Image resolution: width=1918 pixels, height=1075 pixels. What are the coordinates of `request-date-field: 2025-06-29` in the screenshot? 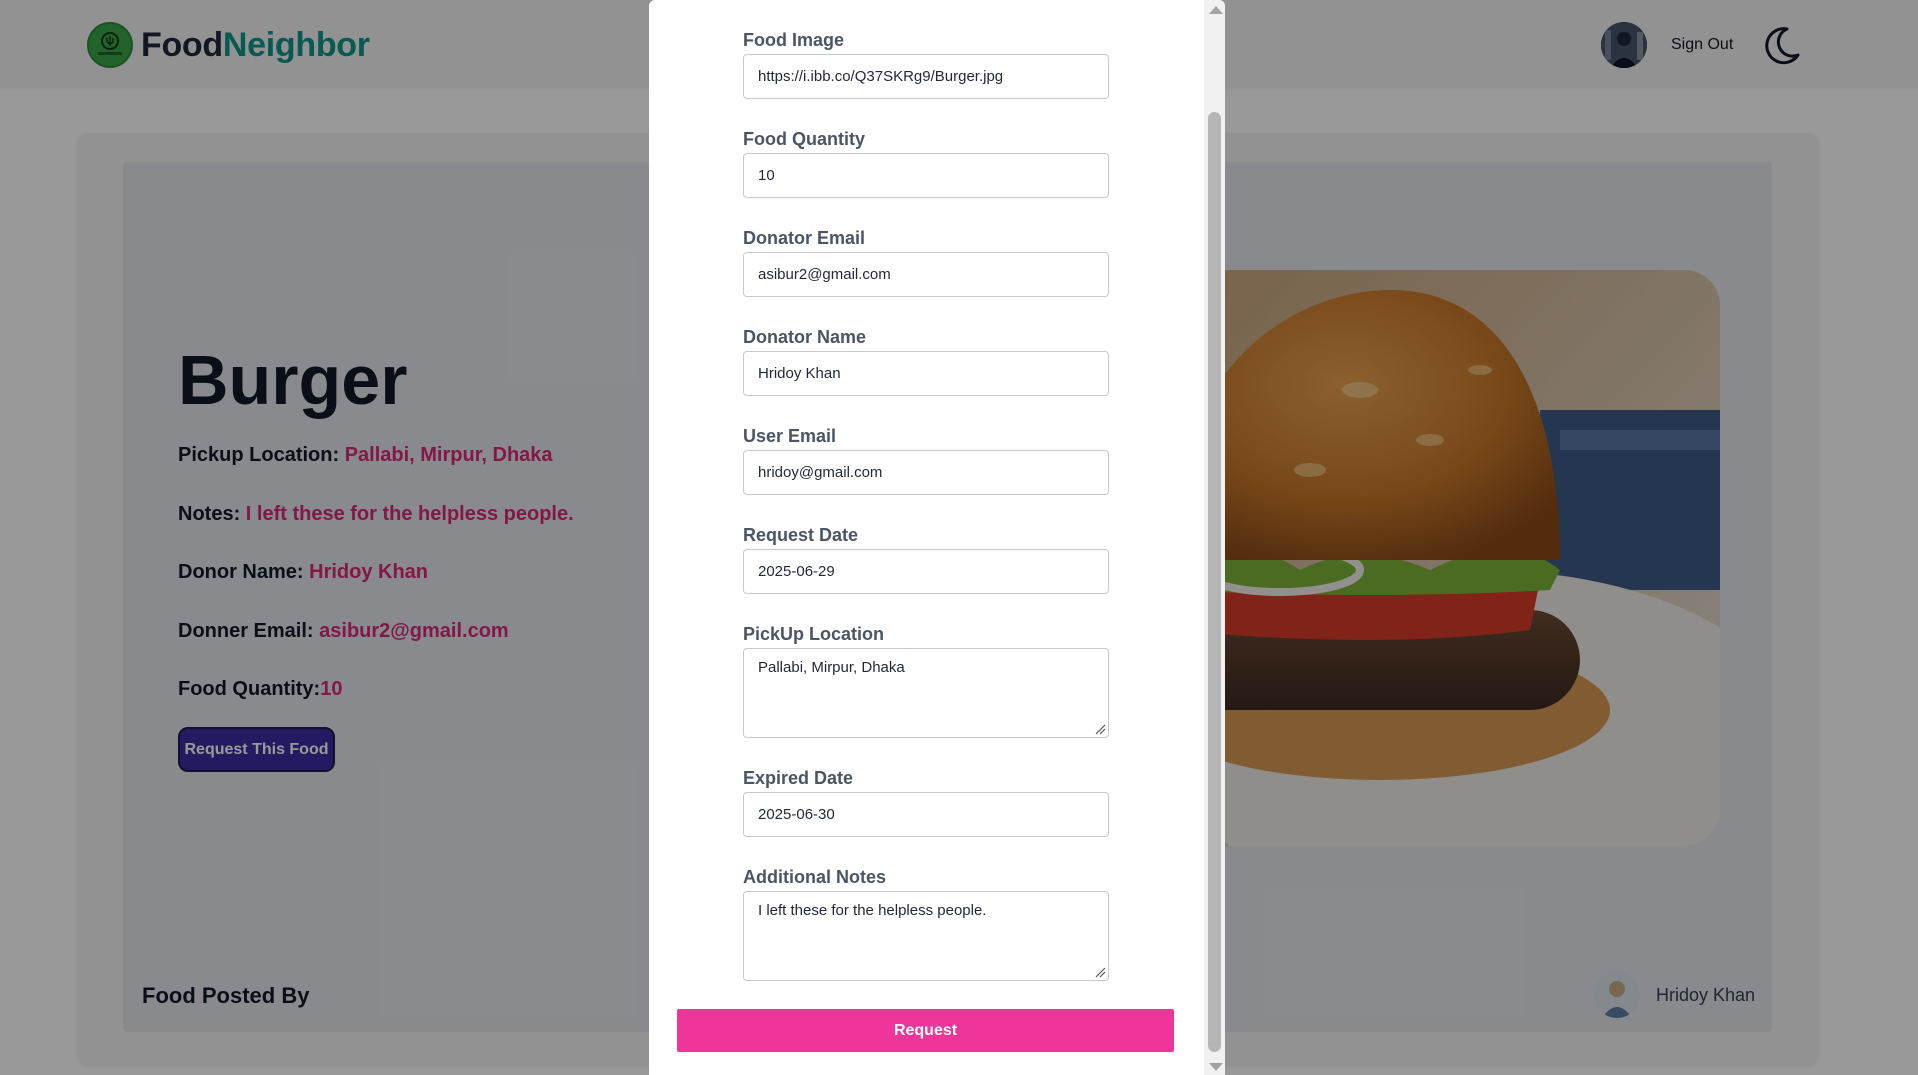 It's located at (926, 571).